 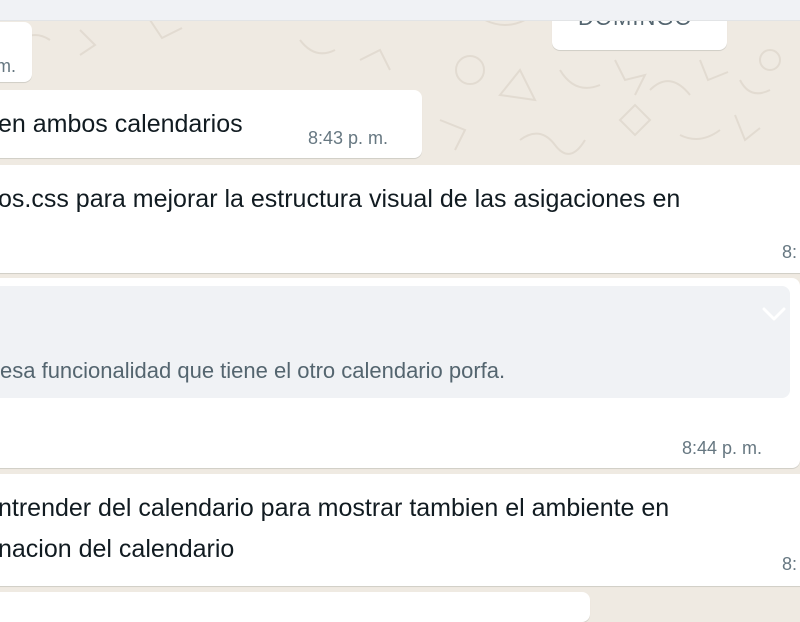 What do you see at coordinates (16, 52) in the screenshot?
I see `message-bubble: m.` at bounding box center [16, 52].